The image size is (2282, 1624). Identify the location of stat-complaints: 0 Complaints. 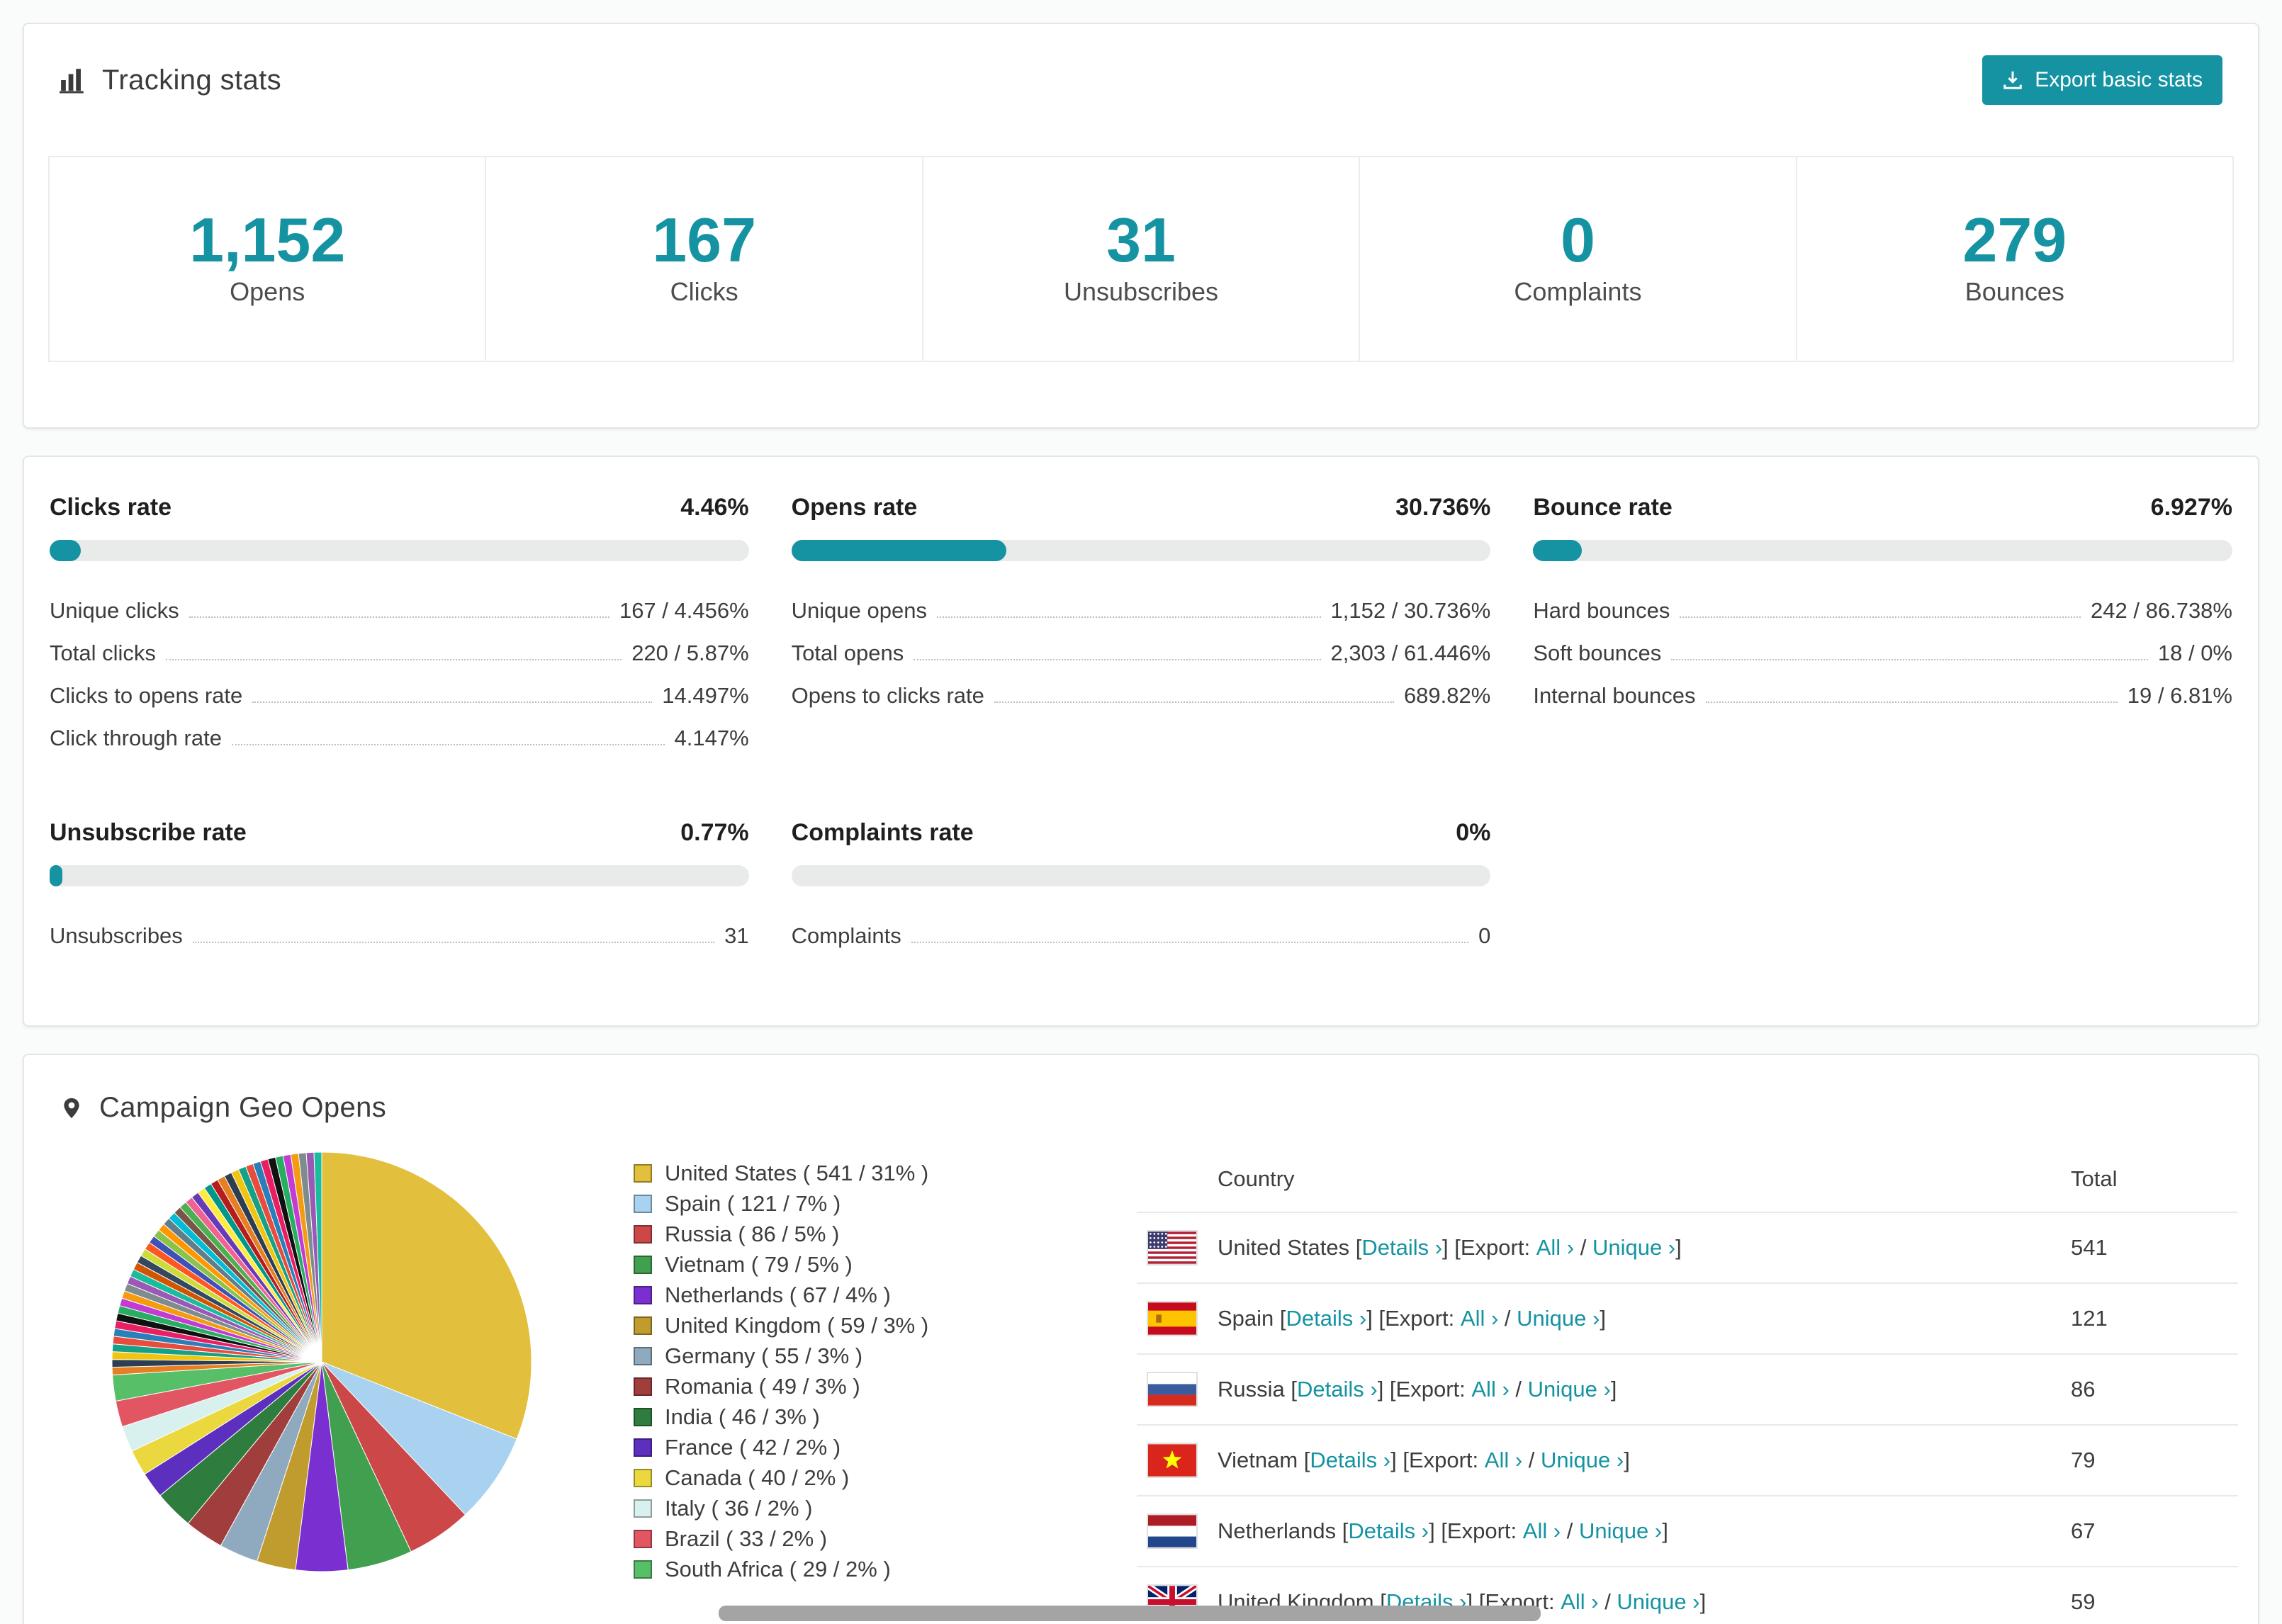
(1578, 259).